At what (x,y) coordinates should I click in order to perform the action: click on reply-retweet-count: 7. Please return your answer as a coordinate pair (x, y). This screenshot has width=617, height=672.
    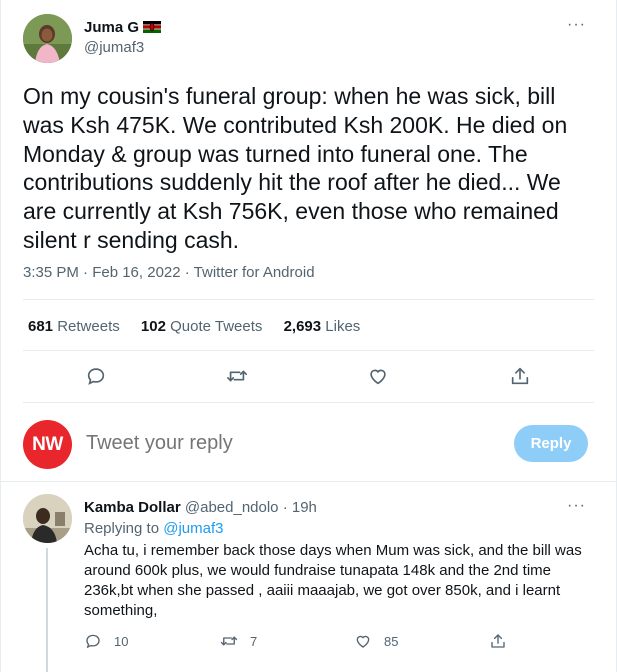
    Looking at the image, I should click on (254, 641).